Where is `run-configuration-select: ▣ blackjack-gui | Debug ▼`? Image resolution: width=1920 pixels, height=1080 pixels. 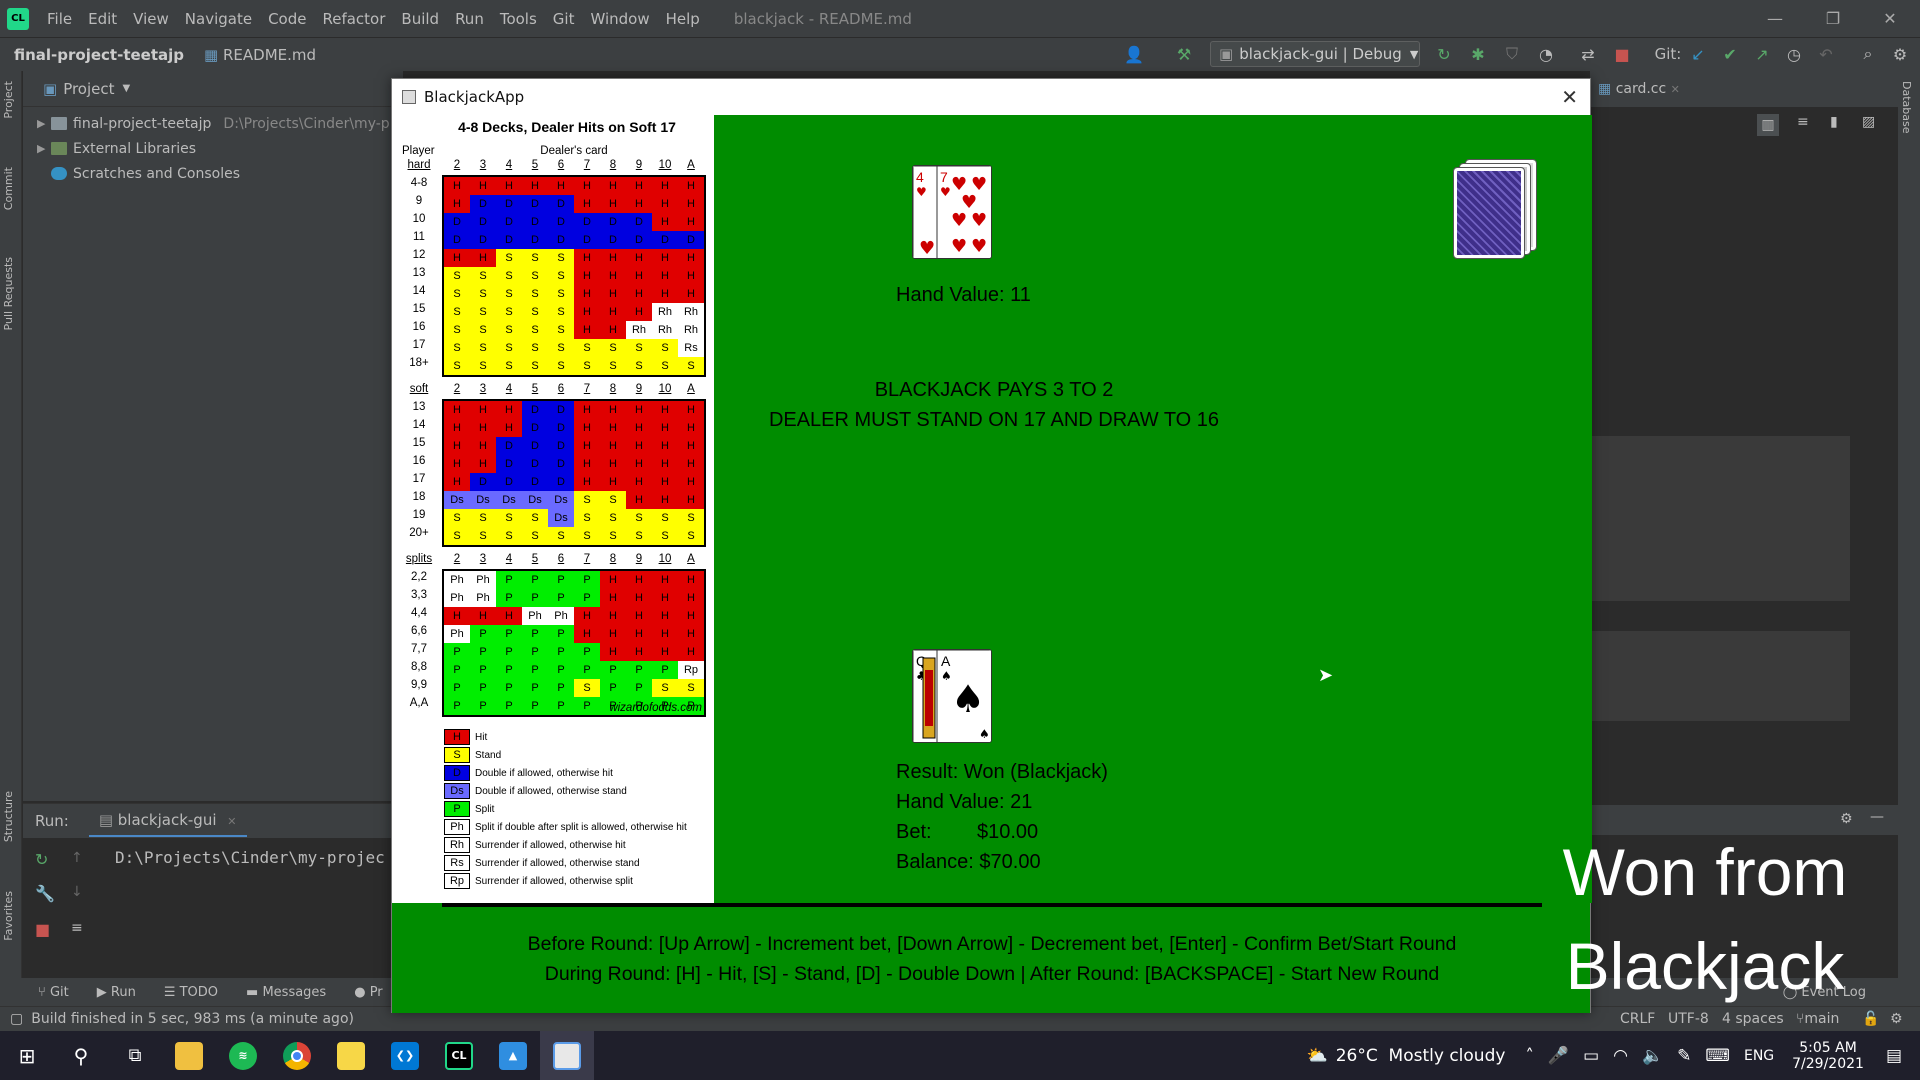
run-configuration-select: ▣ blackjack-gui | Debug ▼ is located at coordinates (1315, 54).